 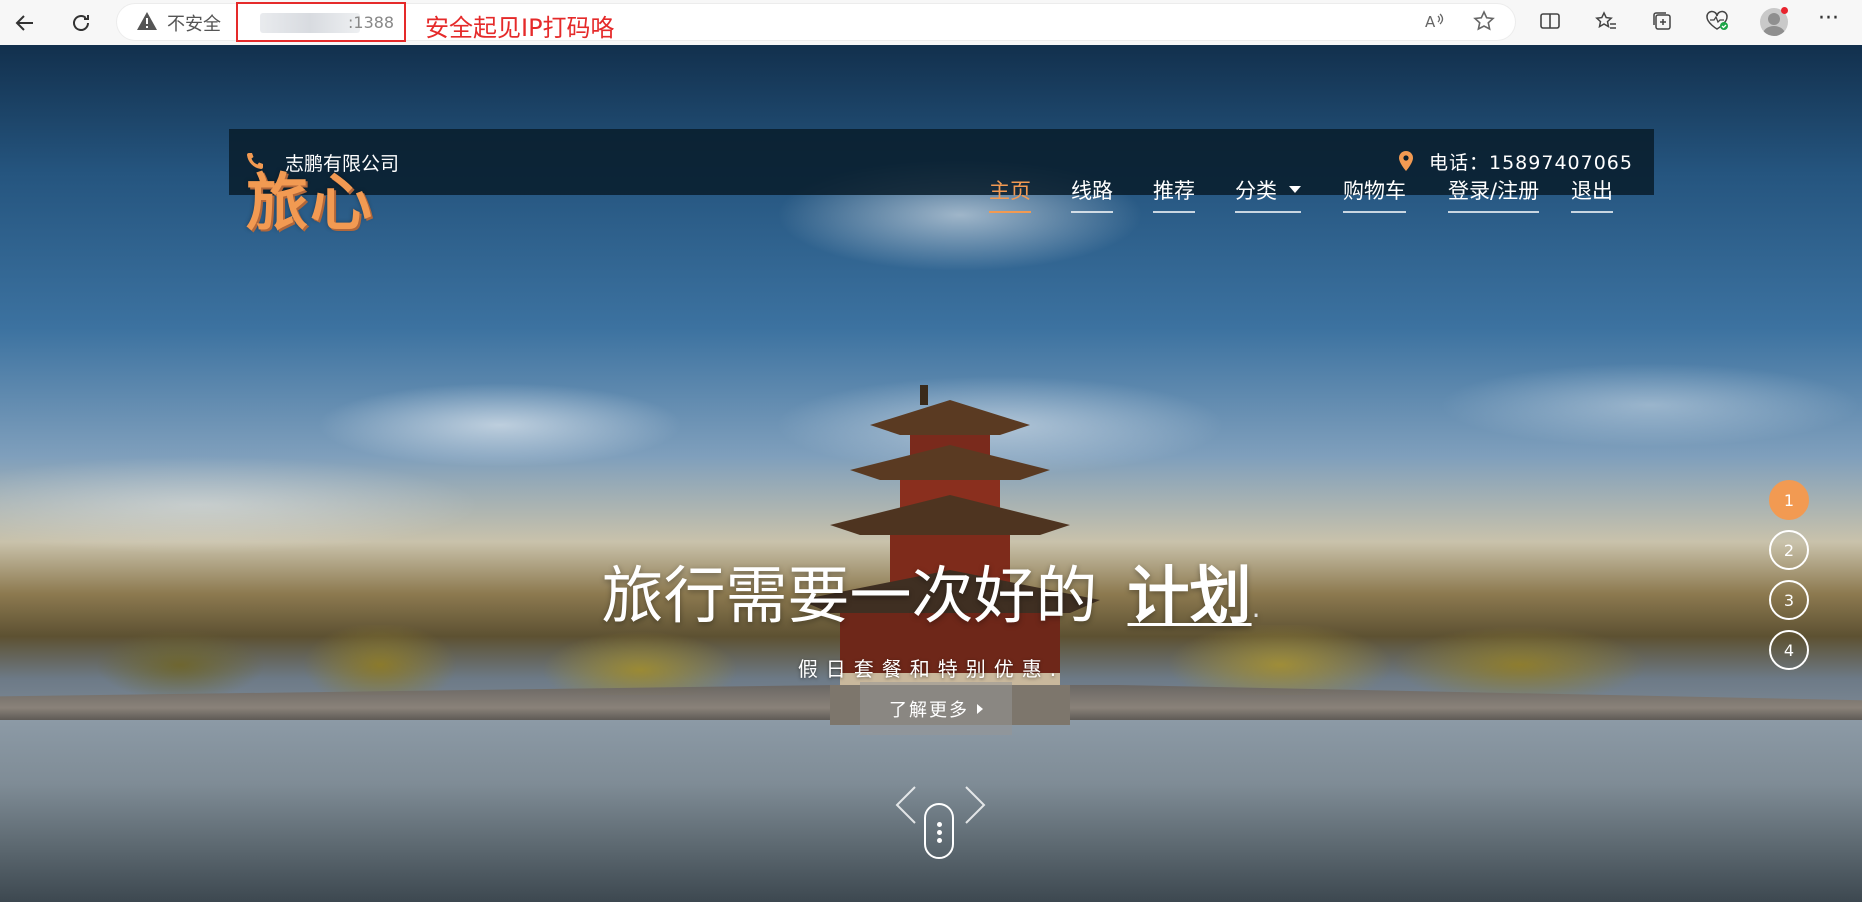 What do you see at coordinates (1295, 189) in the screenshot?
I see `caret-down-icon` at bounding box center [1295, 189].